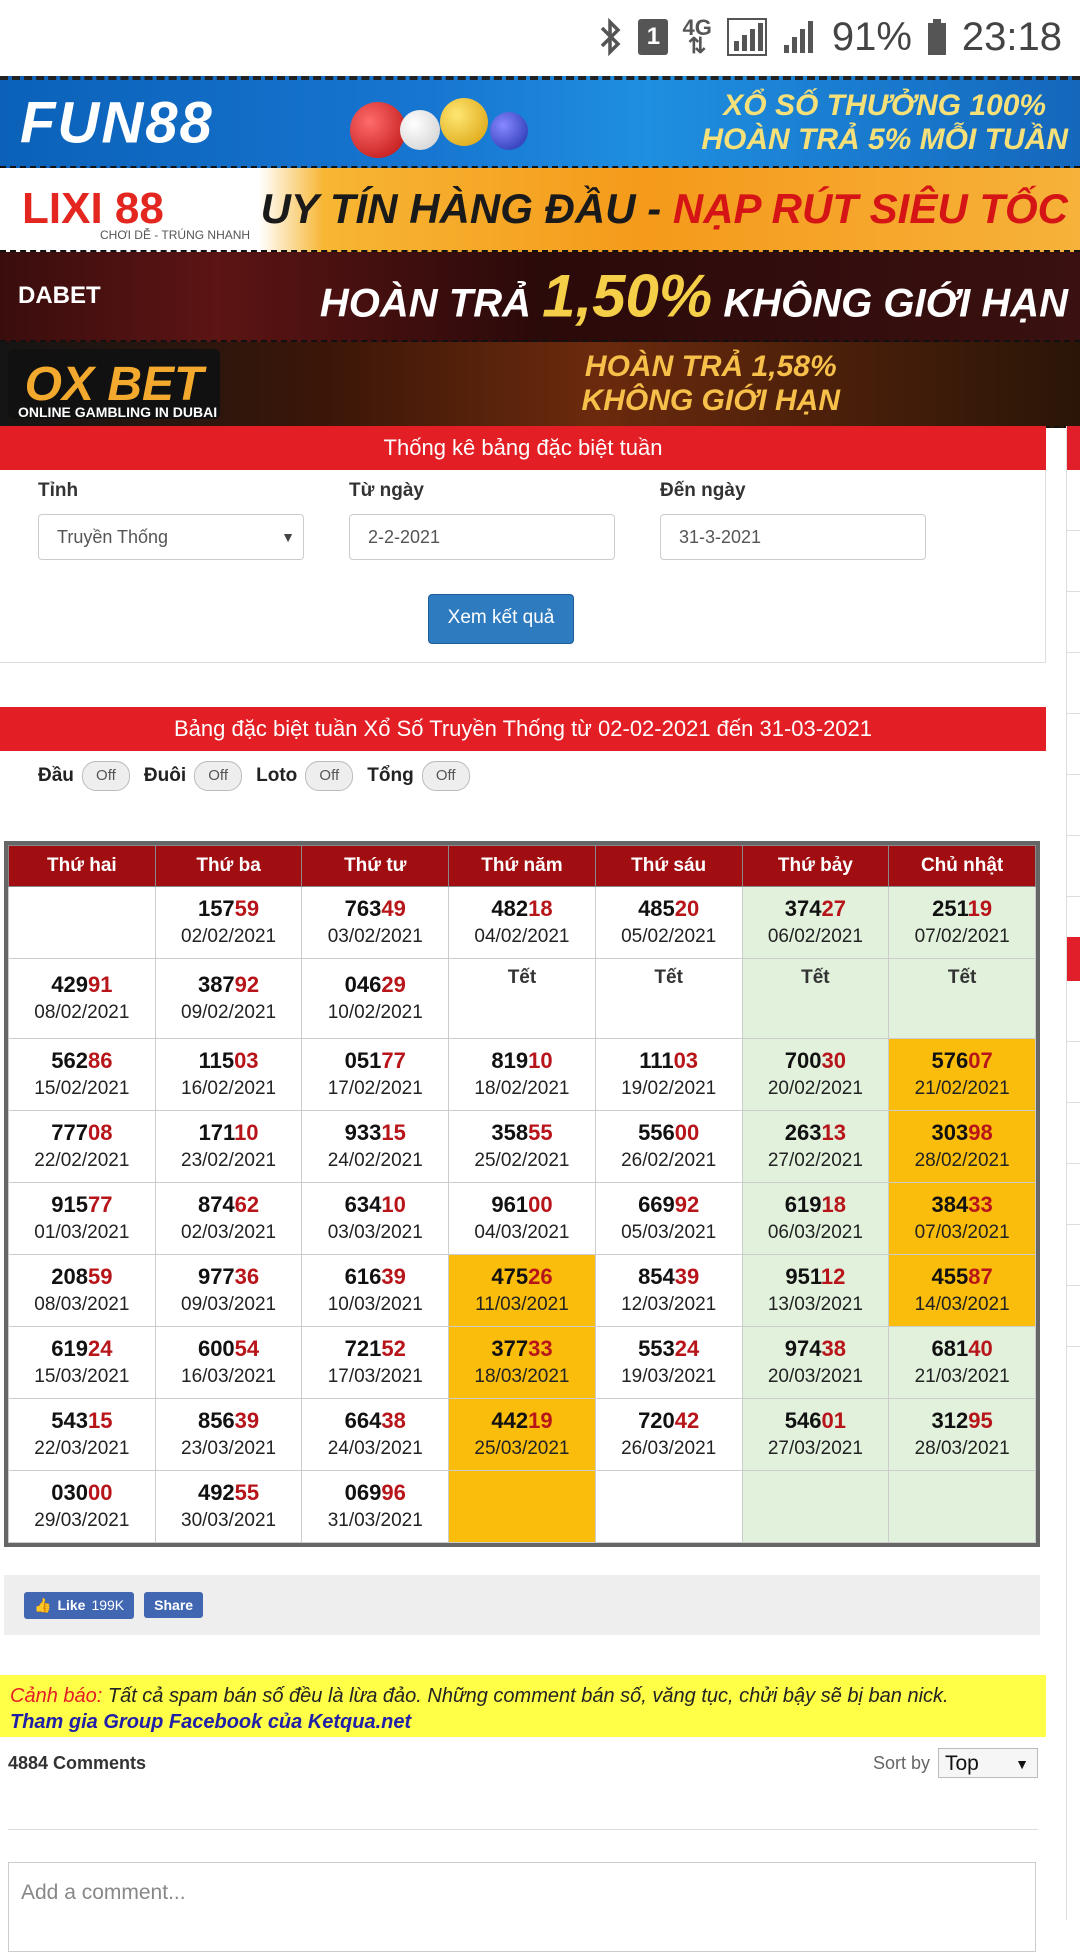 The width and height of the screenshot is (1080, 1952). Describe the element at coordinates (522, 1060) in the screenshot. I see `special-number: 81910` at that location.